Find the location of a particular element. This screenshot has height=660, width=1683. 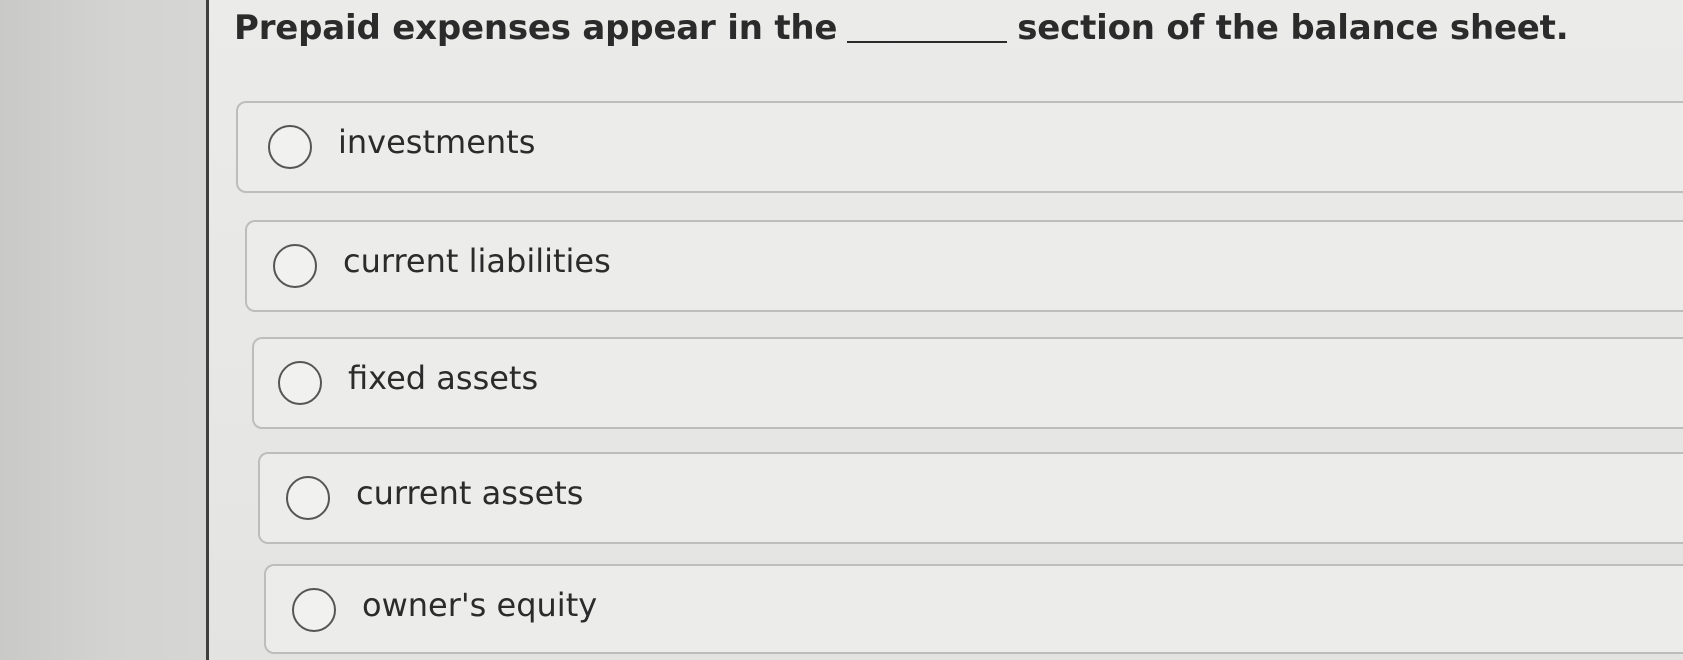

option-owners-equity: owner's equity is located at coordinates (973, 609).